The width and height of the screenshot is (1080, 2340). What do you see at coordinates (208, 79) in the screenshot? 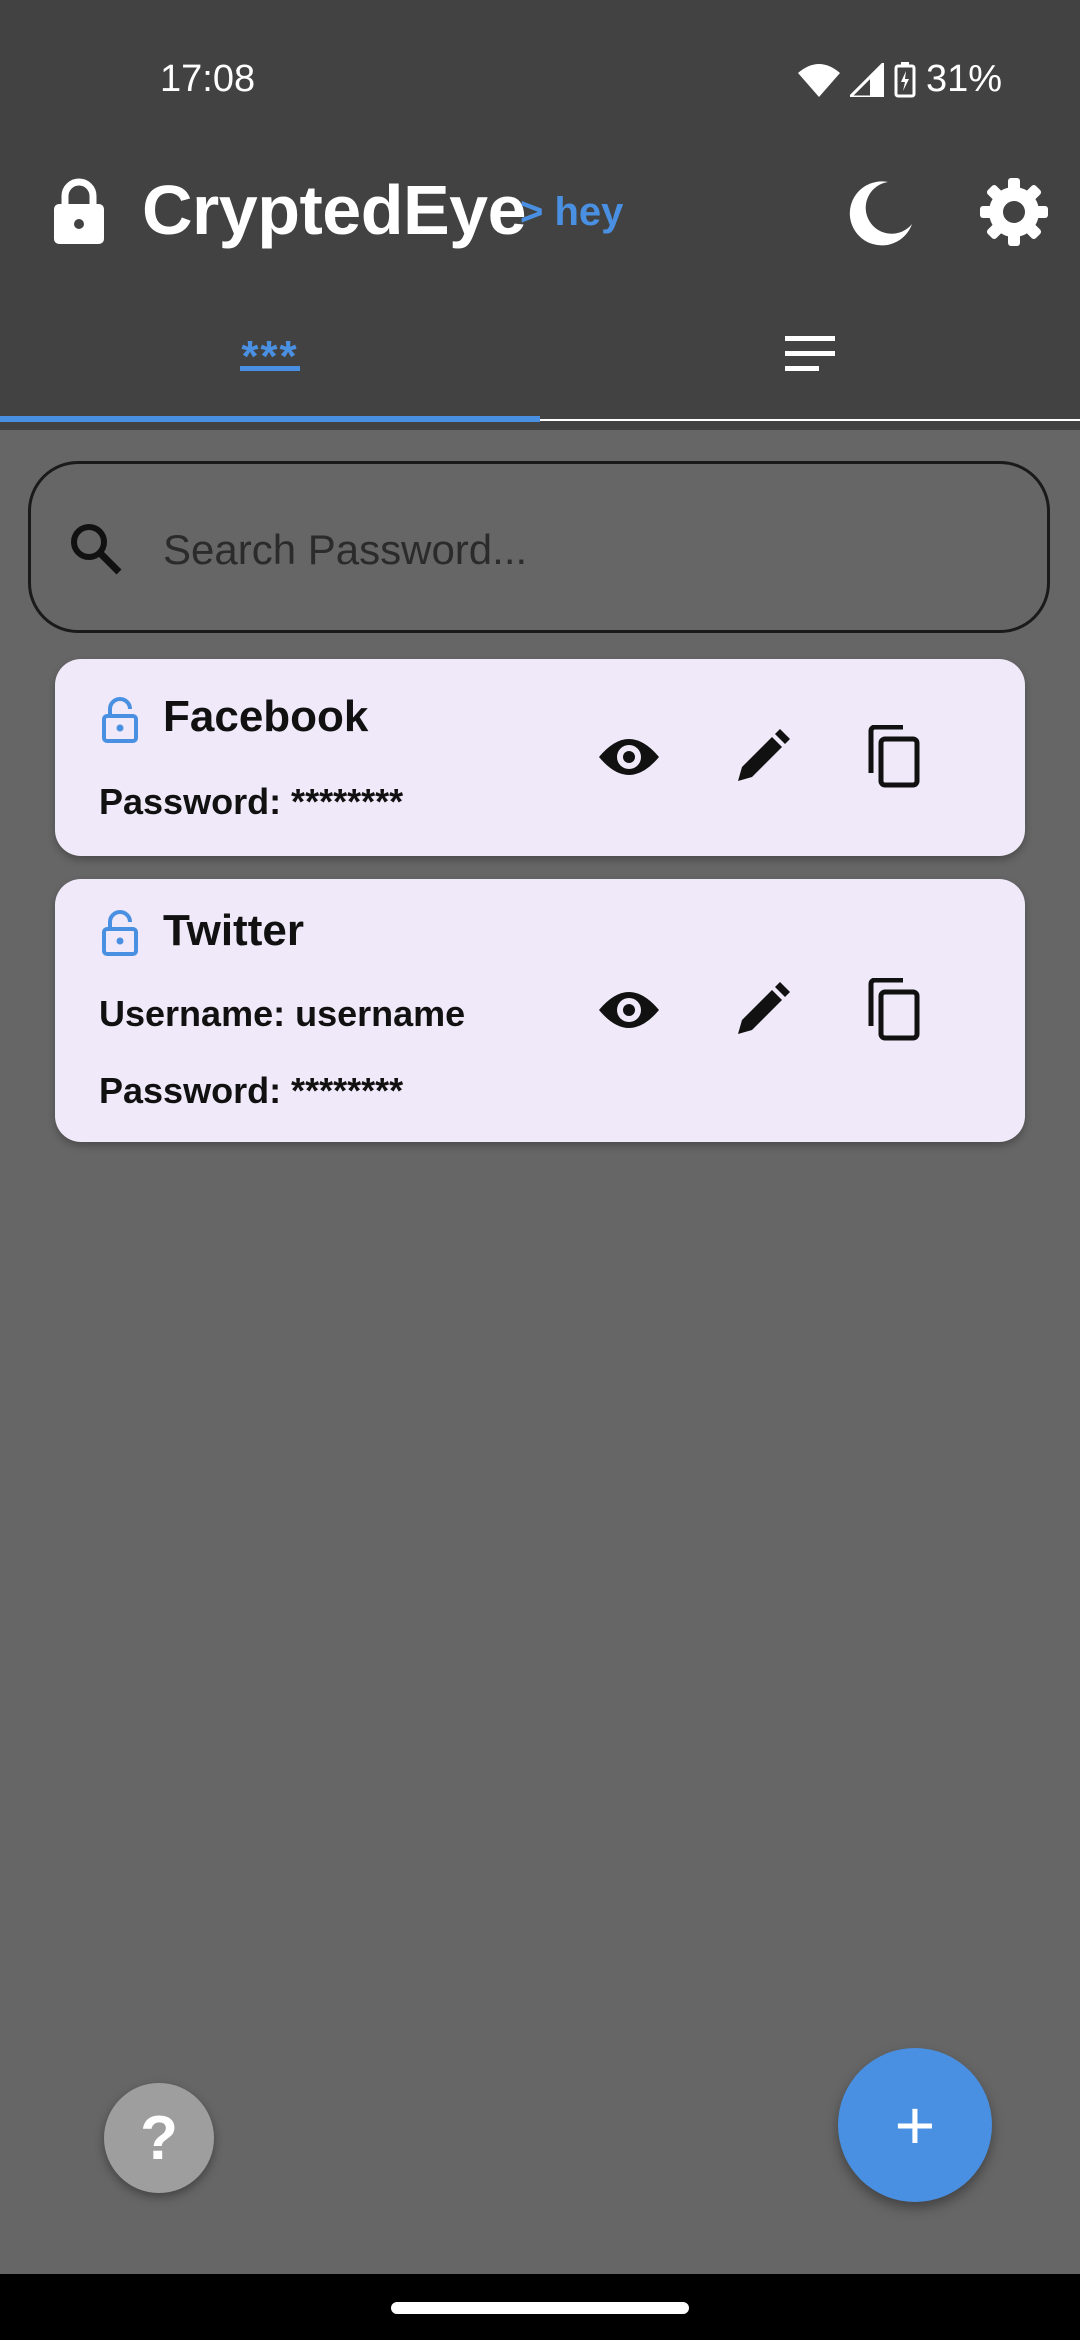
I see `status-time: 17:08` at bounding box center [208, 79].